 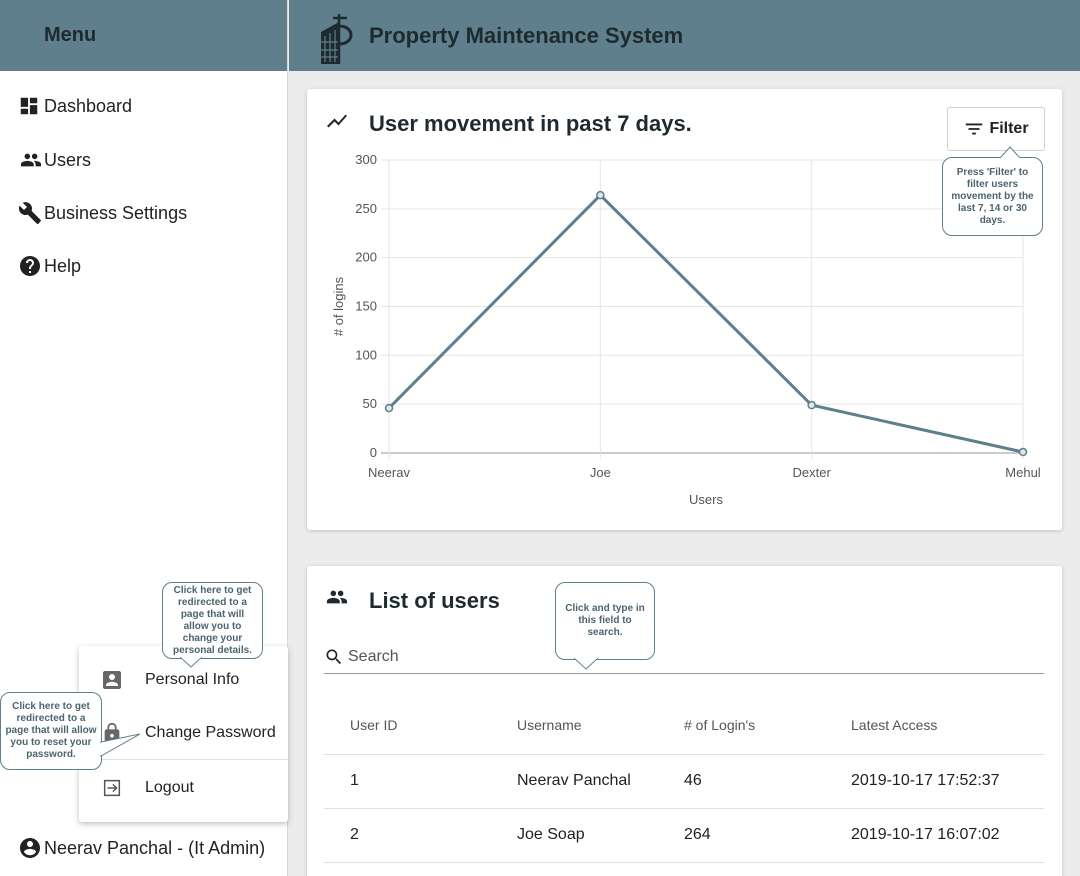 What do you see at coordinates (366, 159) in the screenshot?
I see `y-tick-label: 300` at bounding box center [366, 159].